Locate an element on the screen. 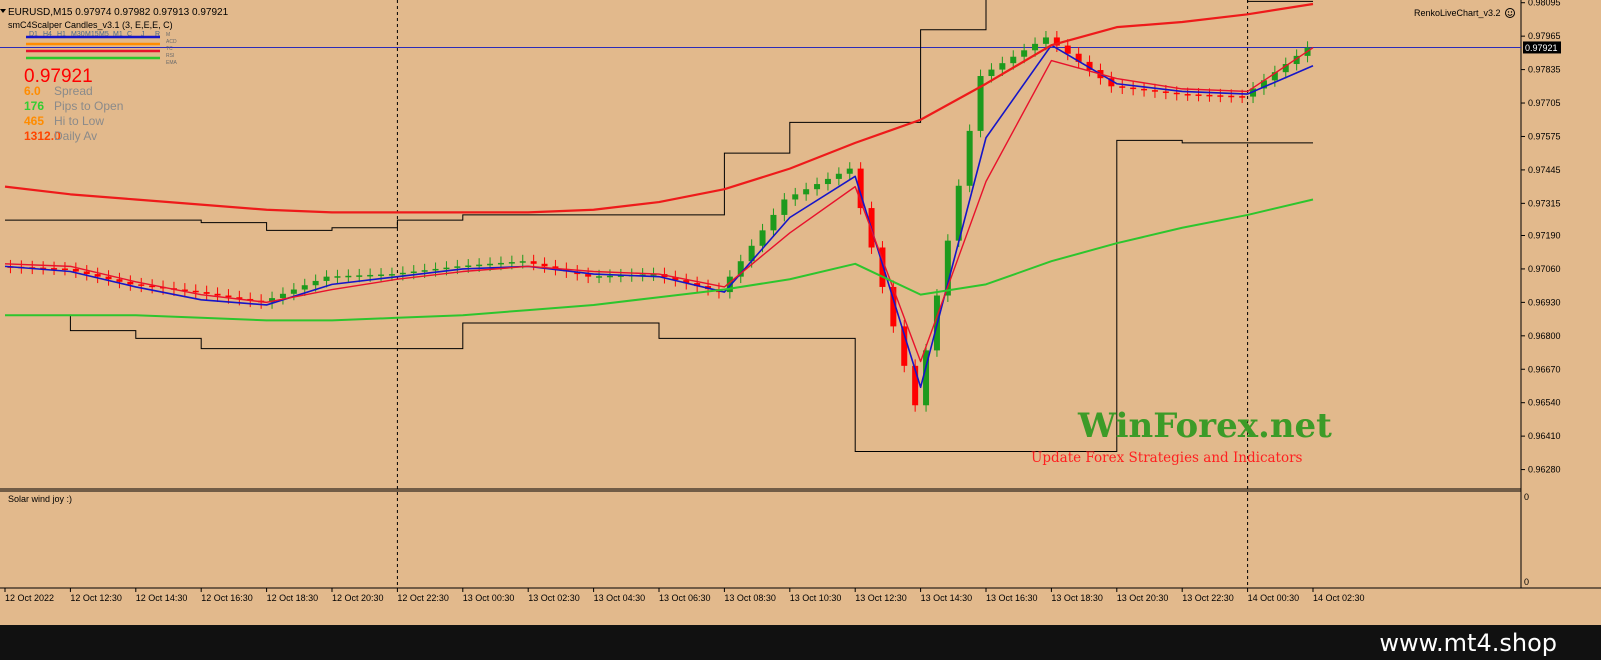 This screenshot has width=1601, height=660. time-tick-label: 12 Oct 14:30 is located at coordinates (162, 598).